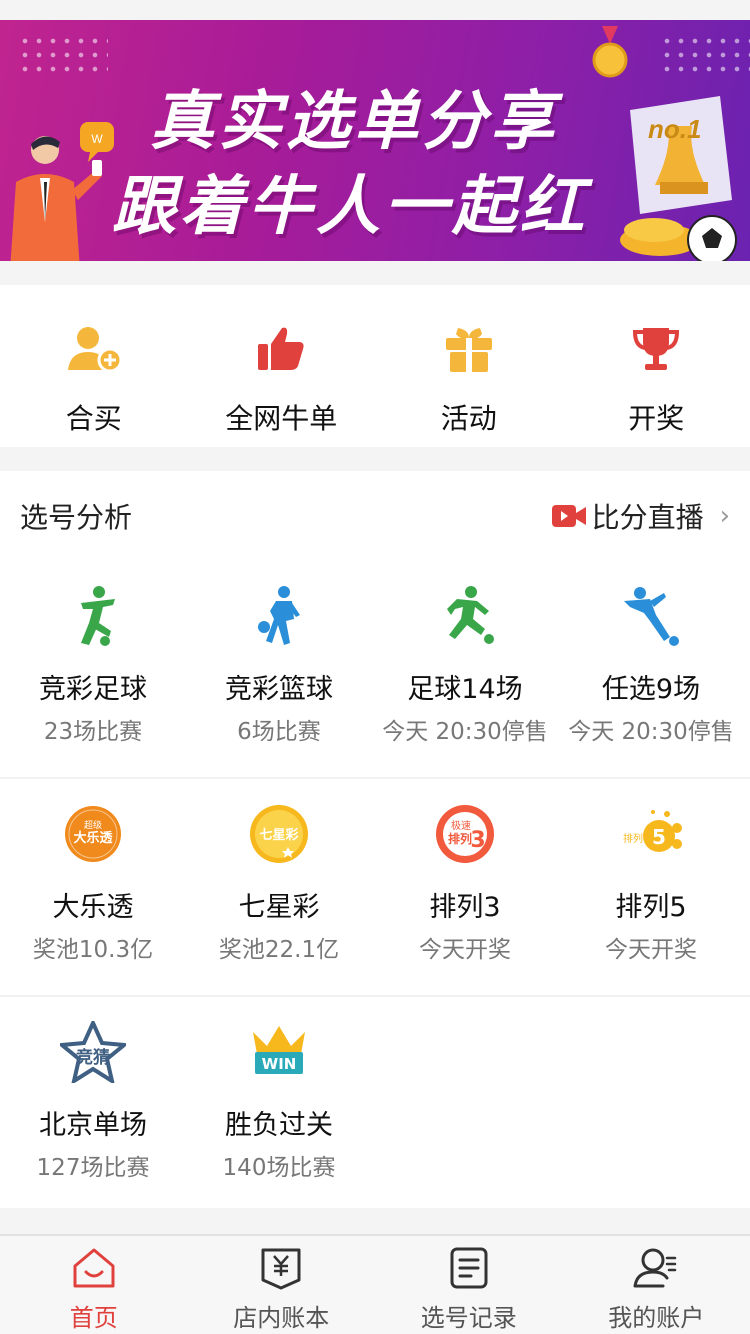 Image resolution: width=750 pixels, height=1334 pixels. I want to click on qixingcai-logo-icon: 七星彩, so click(279, 834).